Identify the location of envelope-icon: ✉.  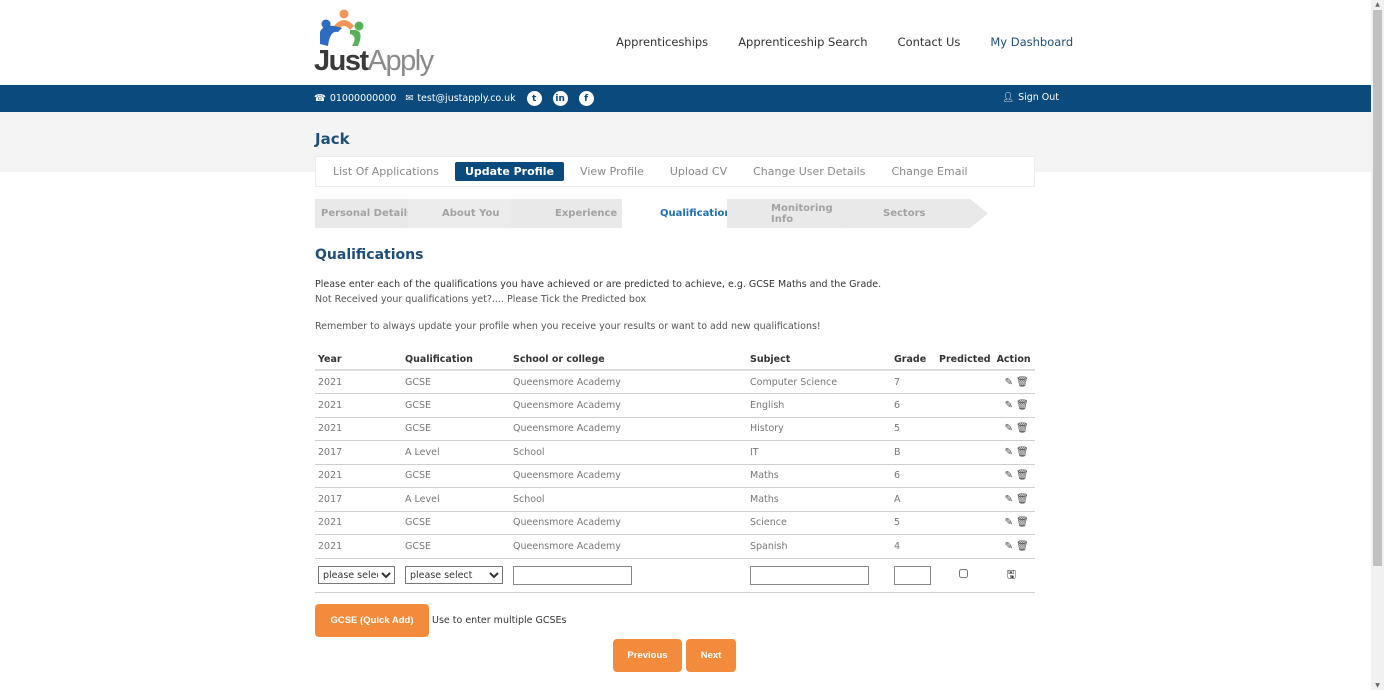
(409, 98).